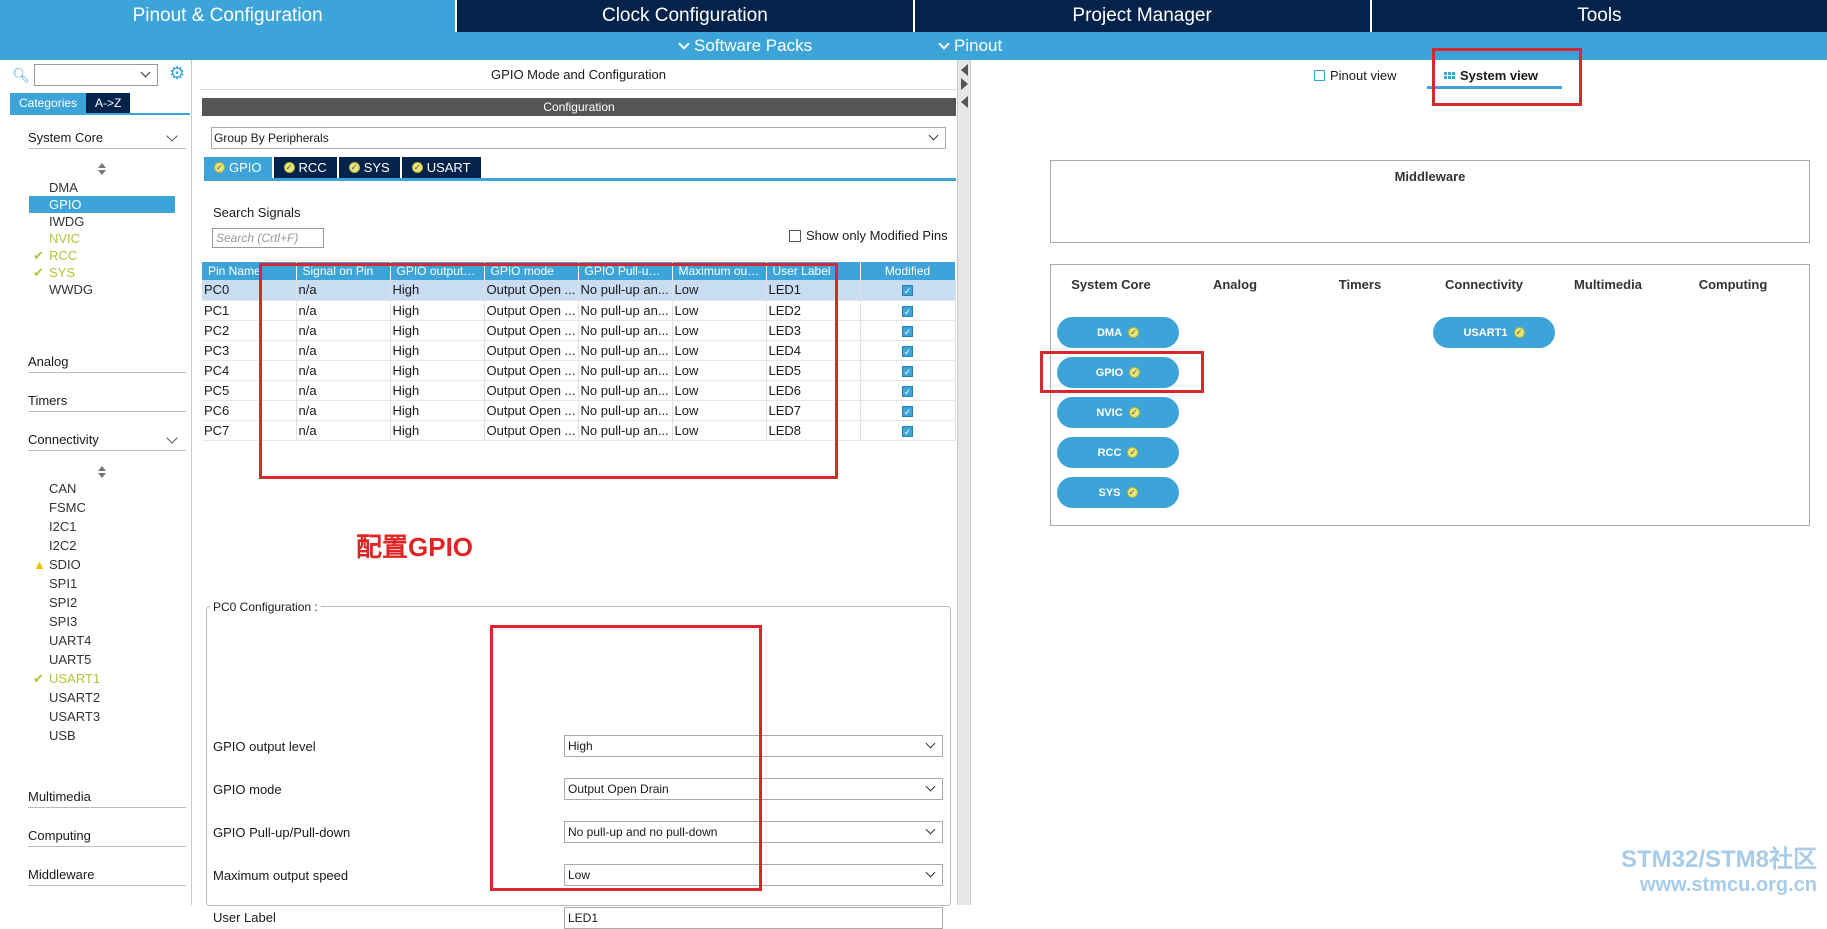 The height and width of the screenshot is (929, 1827). Describe the element at coordinates (908, 271) in the screenshot. I see `column-header: Modified` at that location.